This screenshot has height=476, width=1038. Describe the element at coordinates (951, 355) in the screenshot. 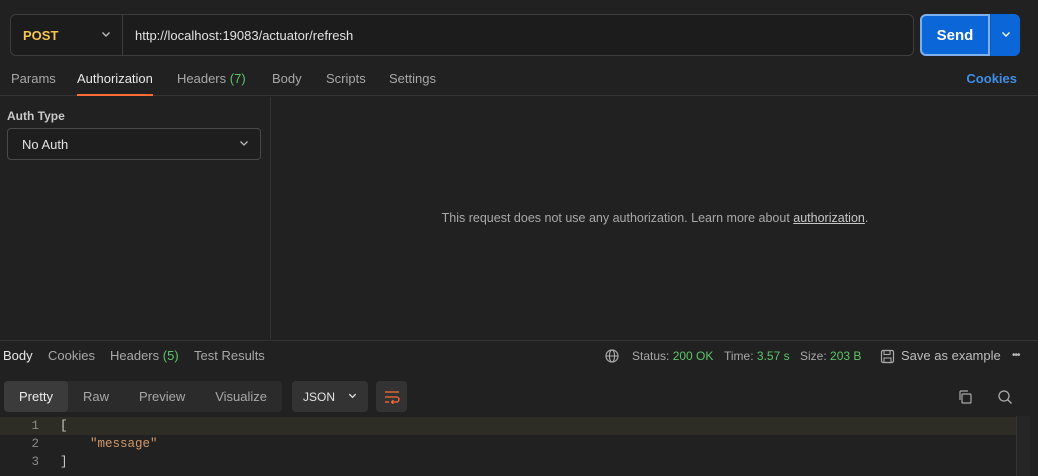

I see `save-as-example-label: Save as example` at that location.